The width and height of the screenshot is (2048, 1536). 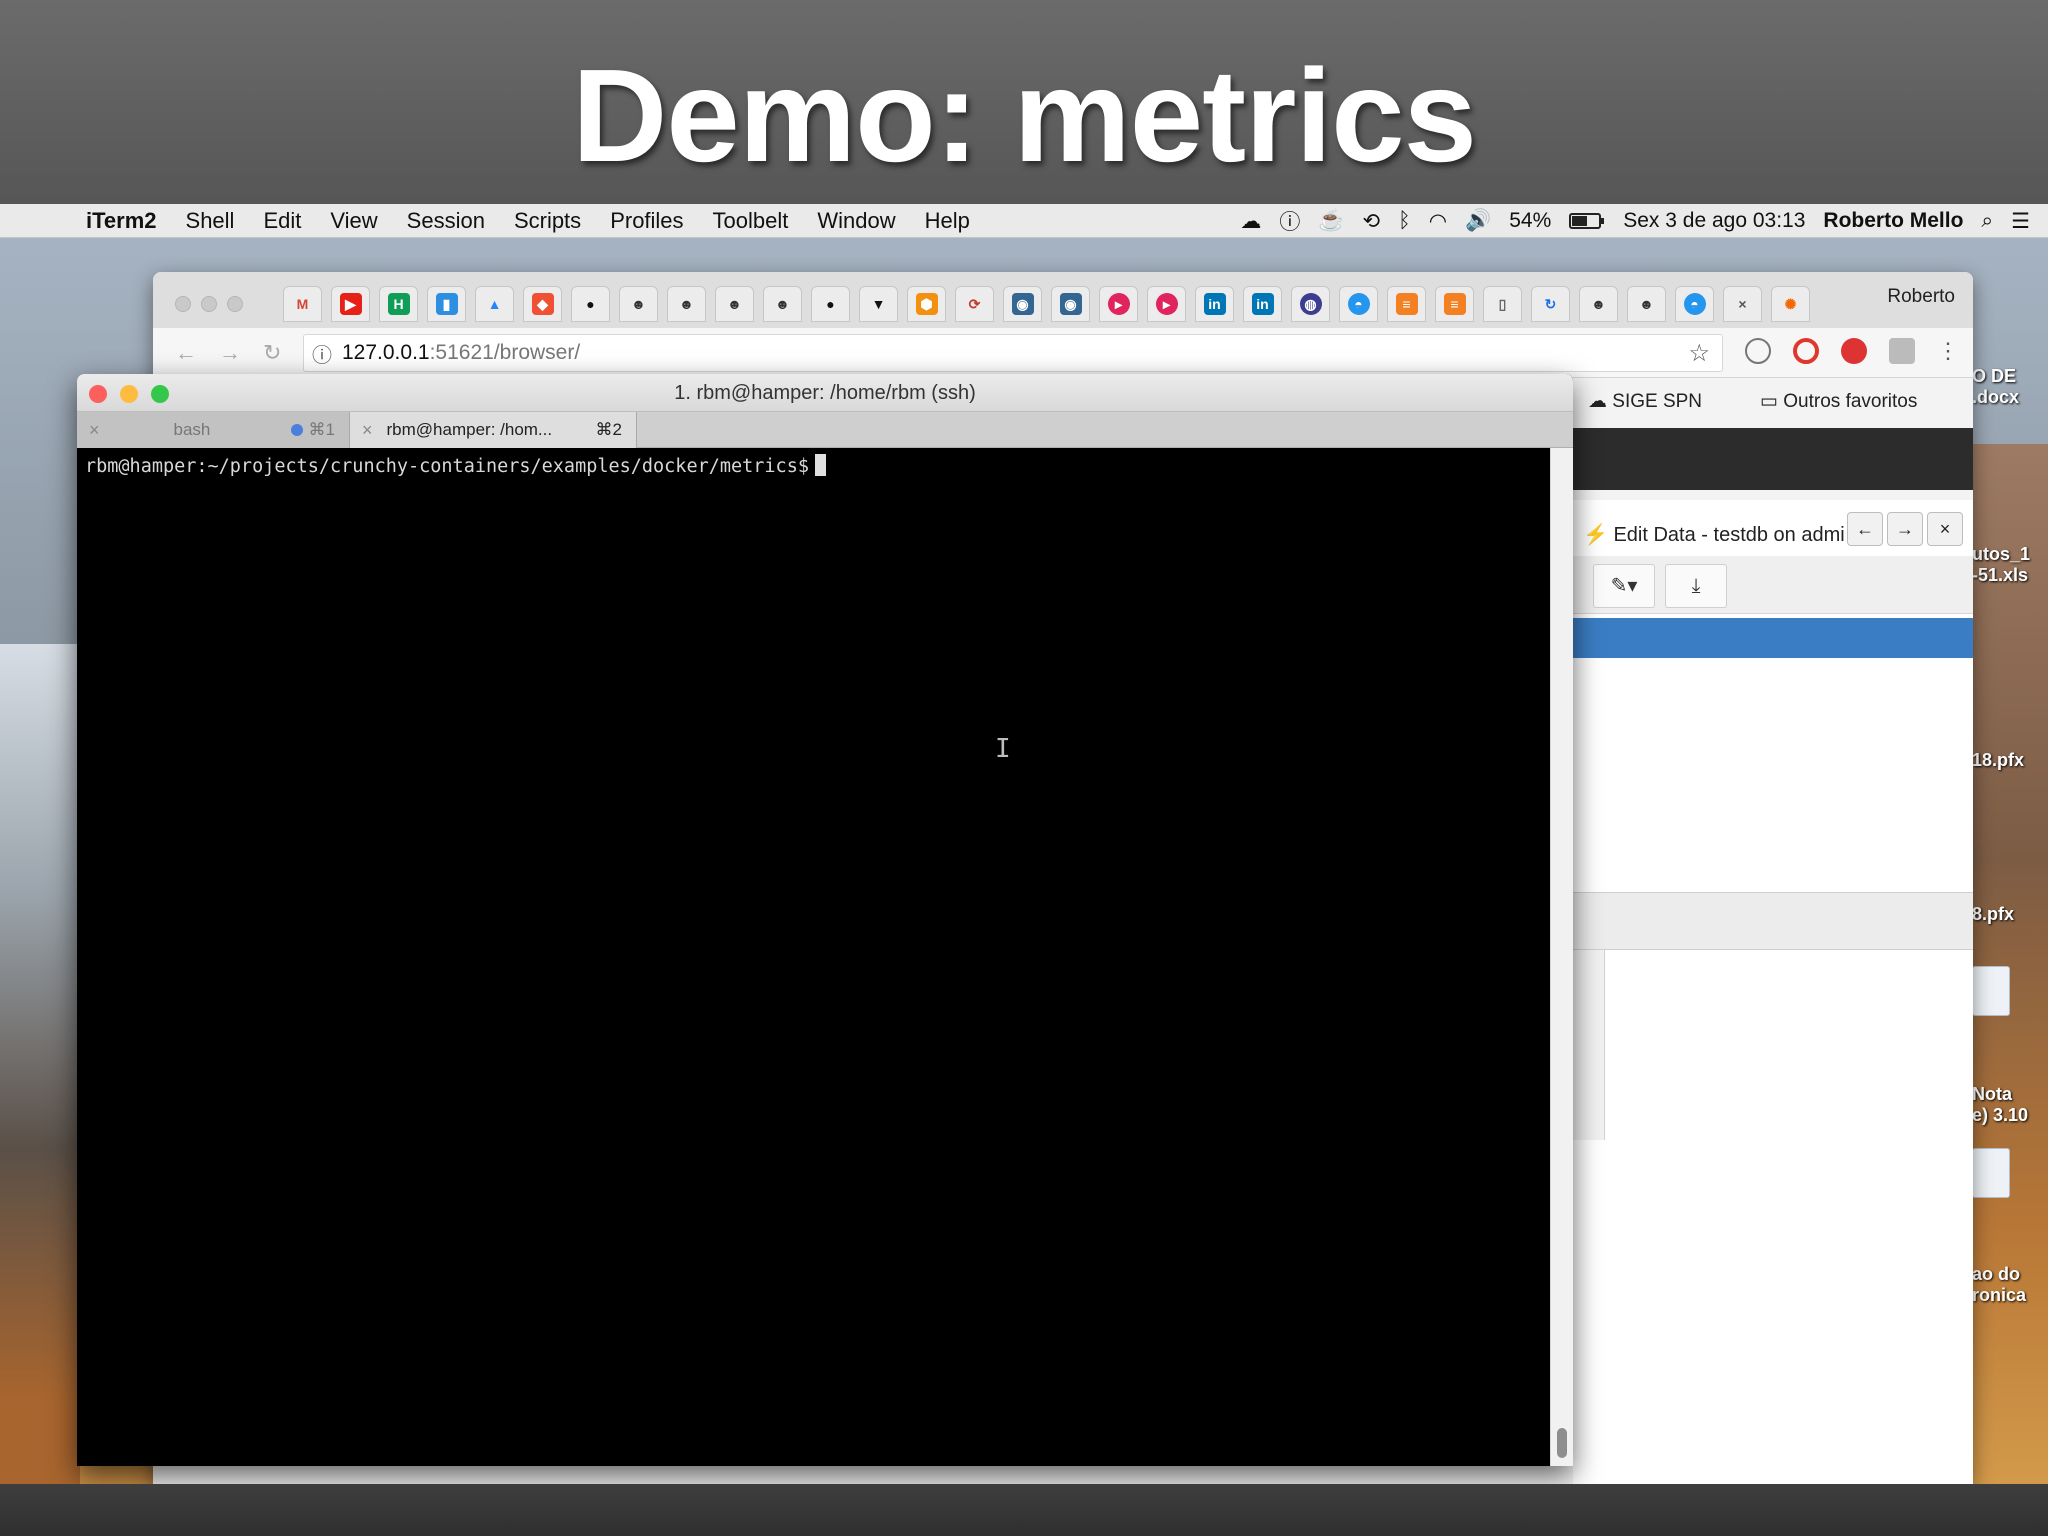 I want to click on tab-globe: ◍, so click(x=1310, y=304).